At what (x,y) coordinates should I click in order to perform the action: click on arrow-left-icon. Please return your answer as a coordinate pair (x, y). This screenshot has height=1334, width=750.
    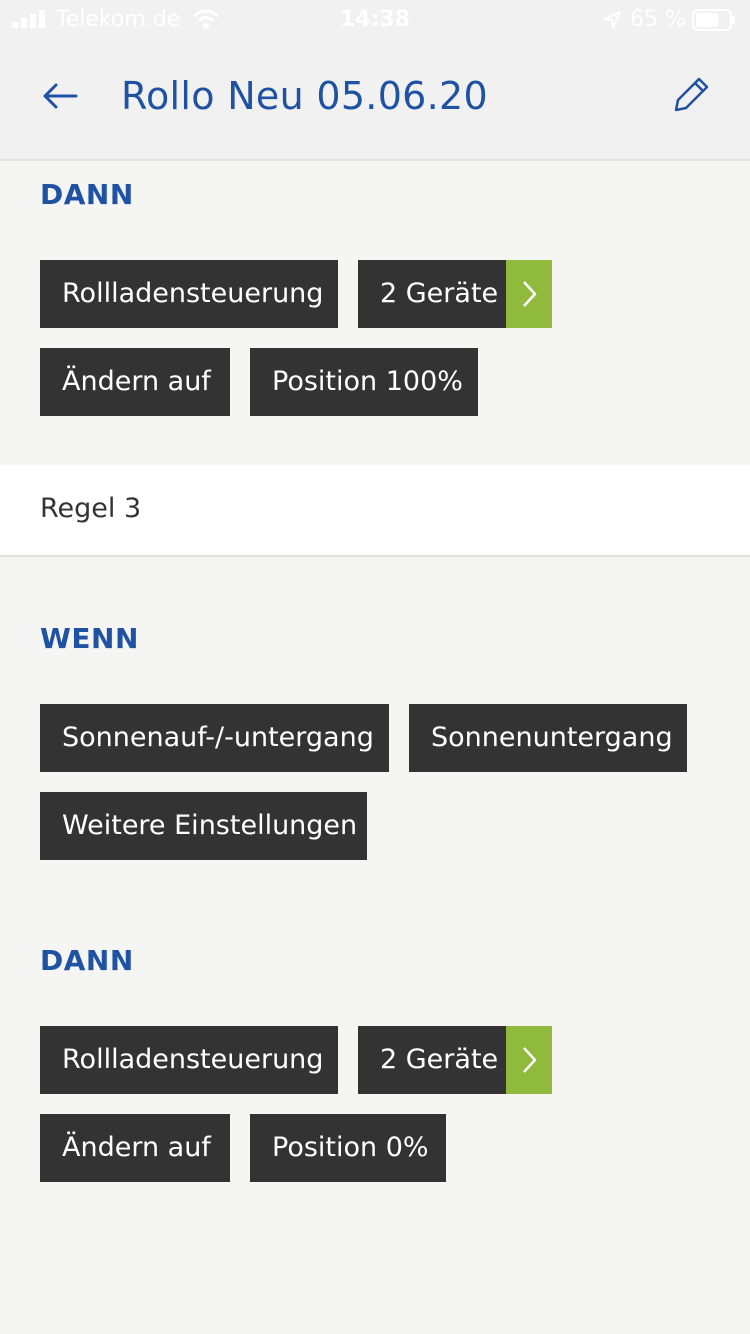
    Looking at the image, I should click on (60, 96).